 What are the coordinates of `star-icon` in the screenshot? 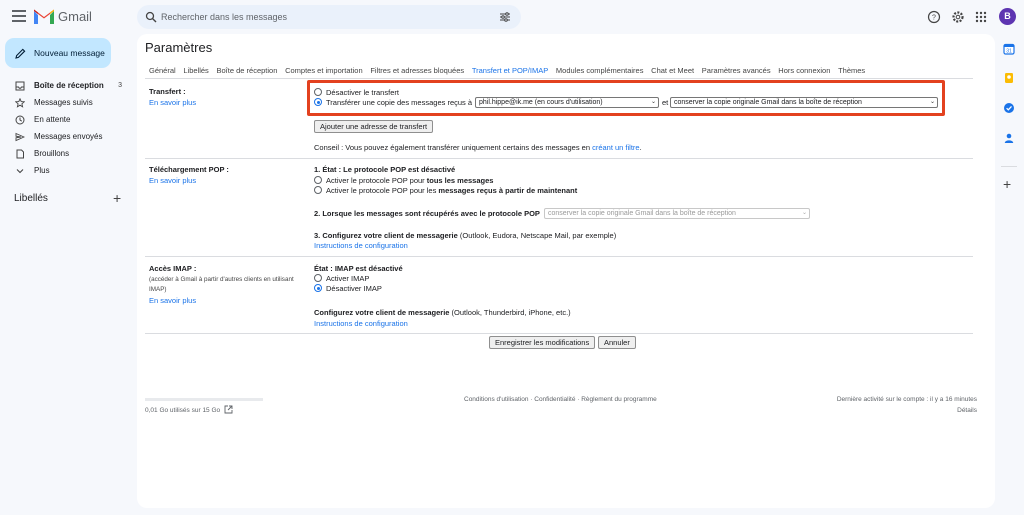 It's located at (20, 103).